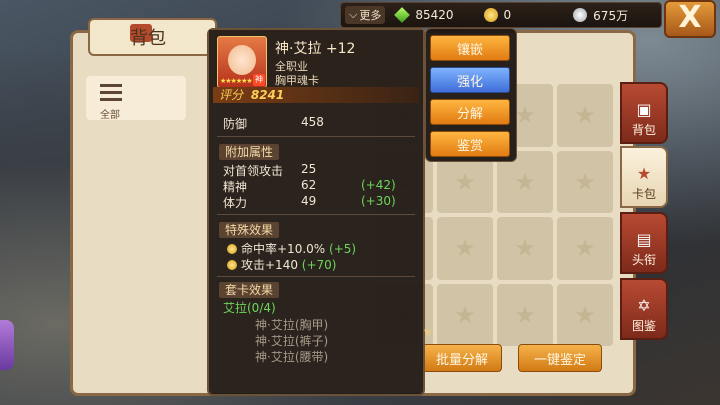 Image resolution: width=720 pixels, height=405 pixels. What do you see at coordinates (343, 249) in the screenshot?
I see `special-effect-bonus: (+5)` at bounding box center [343, 249].